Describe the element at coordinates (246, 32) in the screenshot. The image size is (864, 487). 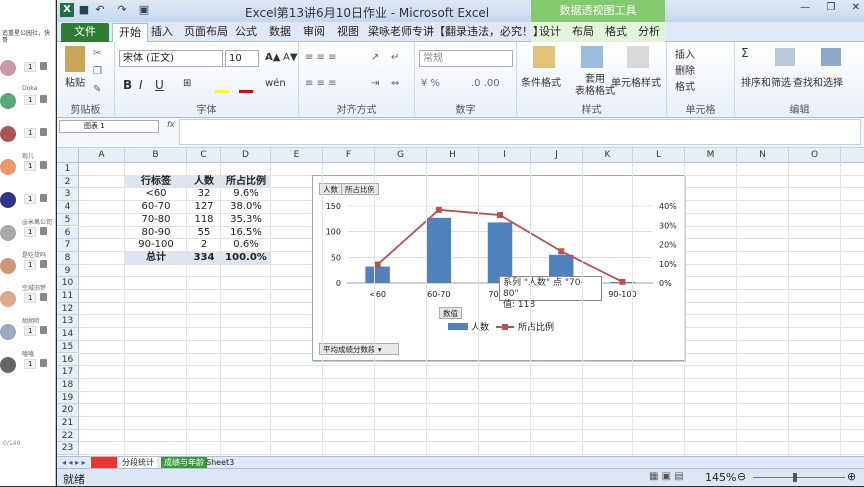
I see `tab-formulas: 公式` at that location.